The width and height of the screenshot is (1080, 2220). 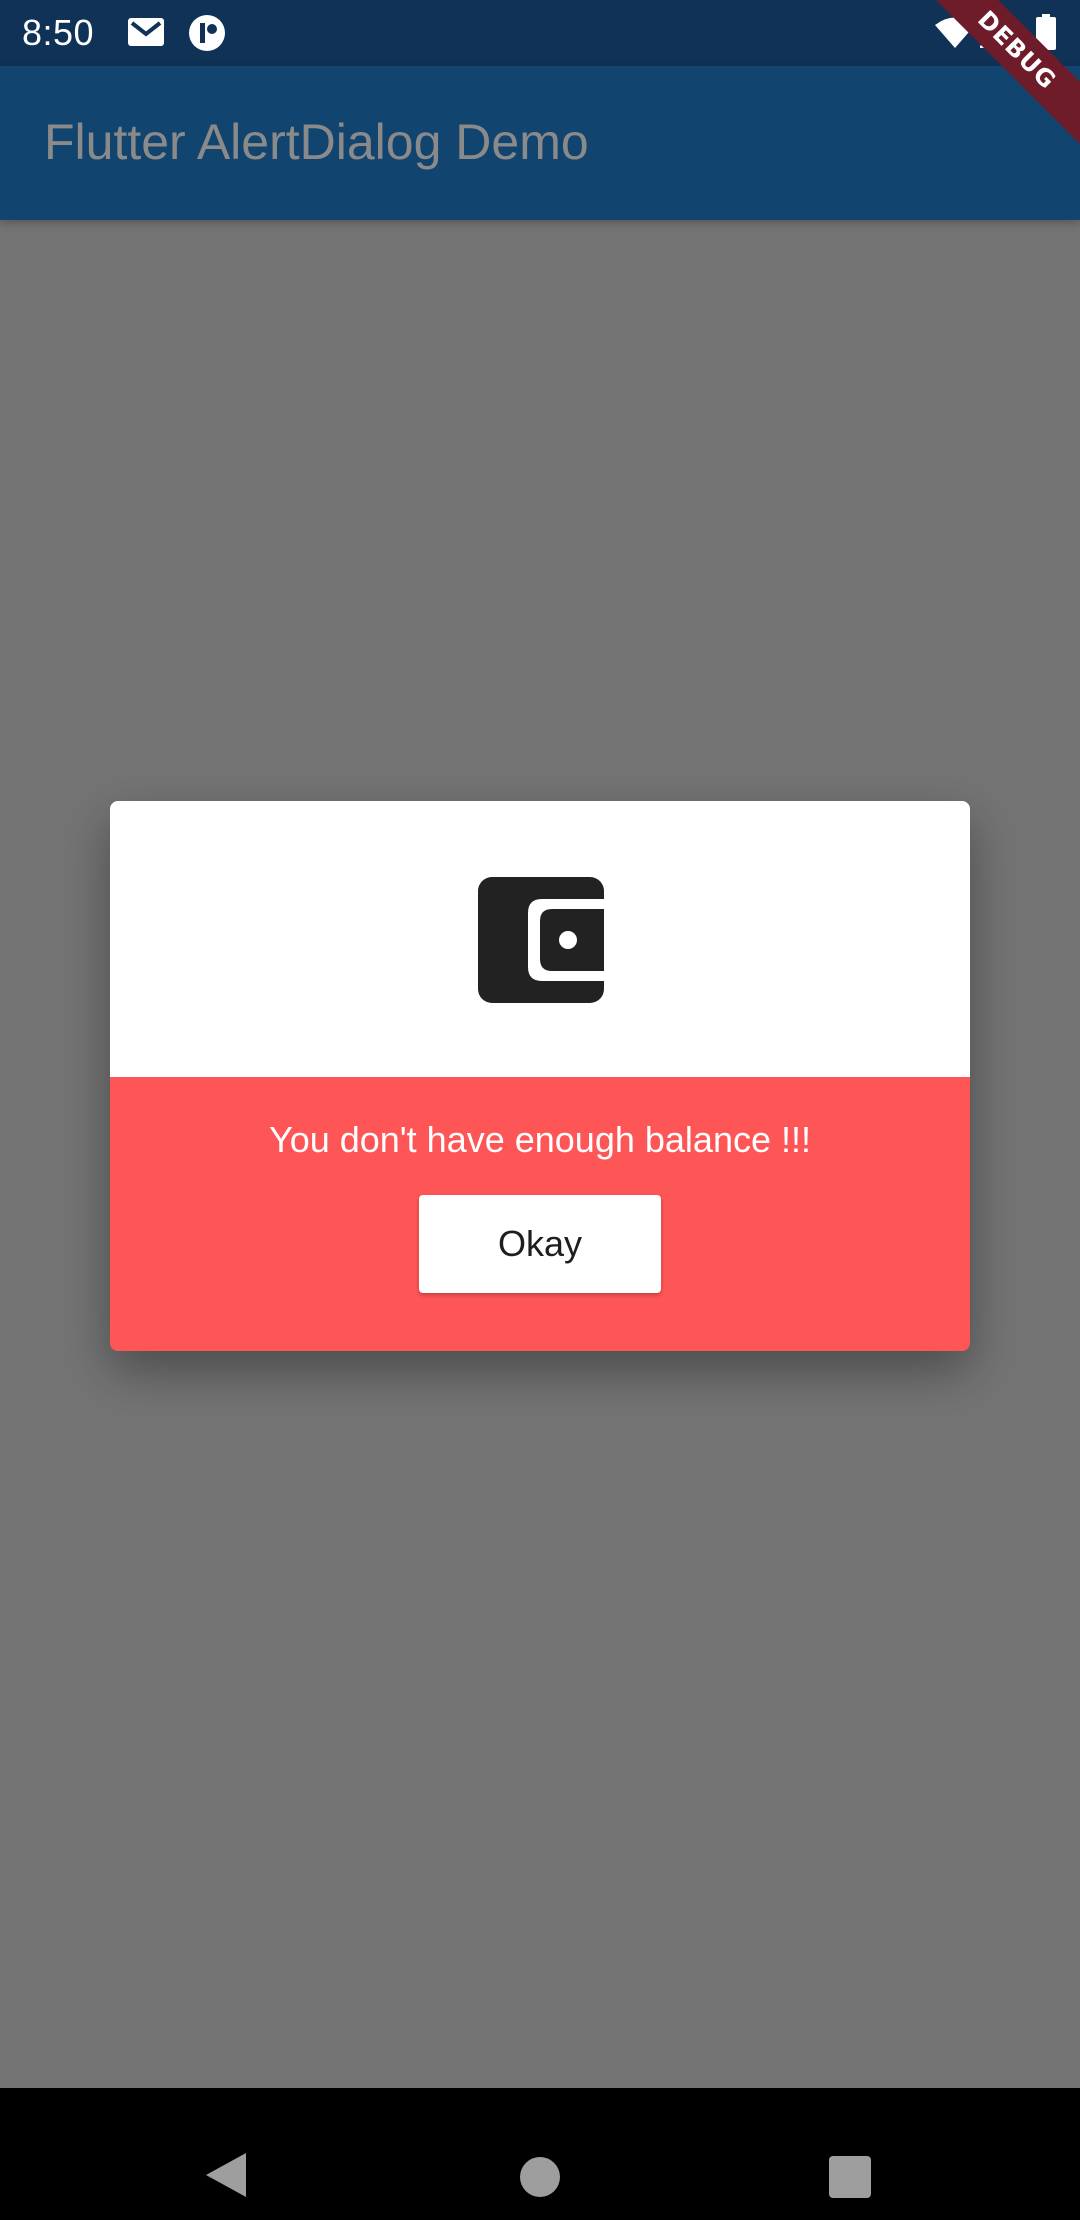 What do you see at coordinates (207, 33) in the screenshot?
I see `app-notification-icon` at bounding box center [207, 33].